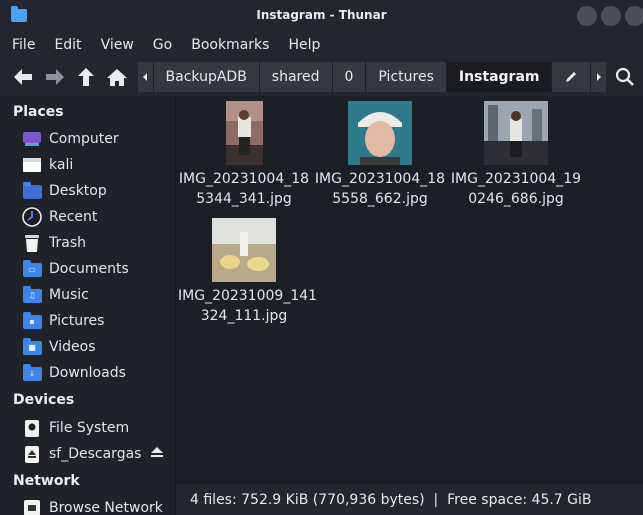 This screenshot has width=643, height=515. I want to click on edit-location-button, so click(572, 77).